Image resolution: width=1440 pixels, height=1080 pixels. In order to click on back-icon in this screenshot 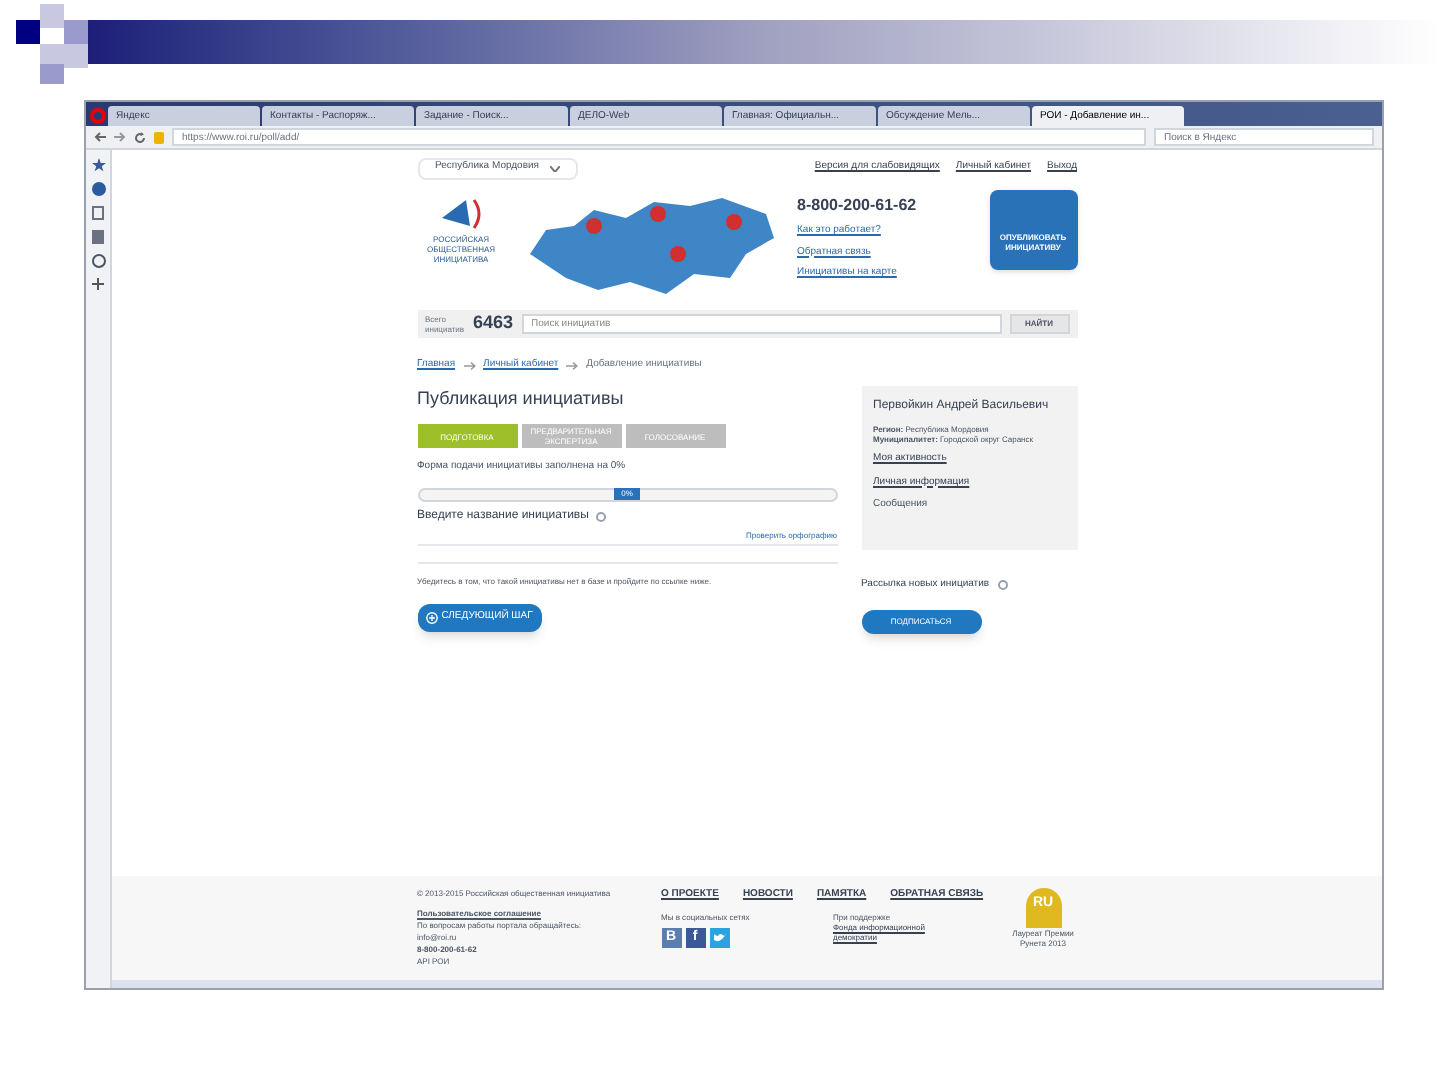, I will do `click(100, 137)`.